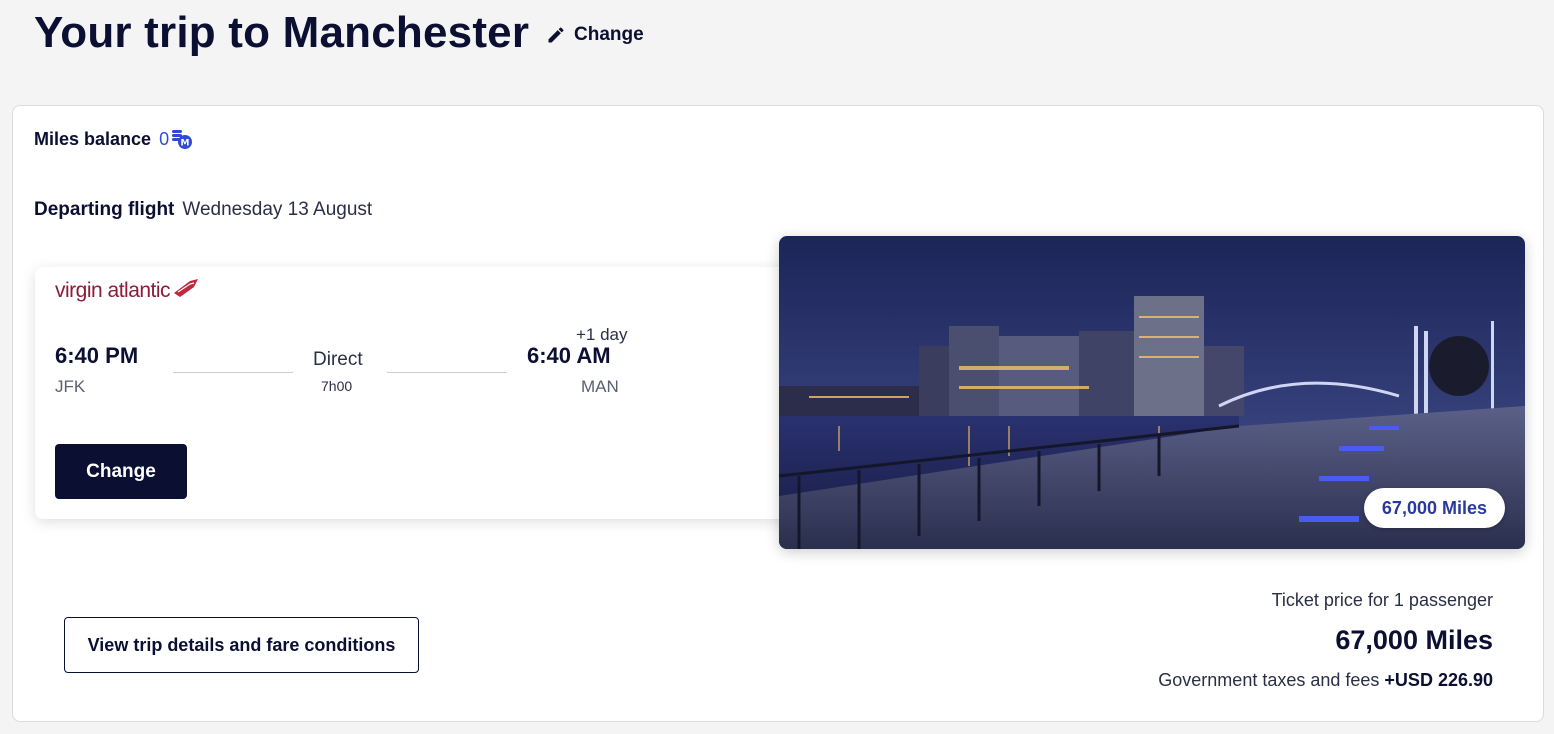 Image resolution: width=1554 pixels, height=734 pixels. What do you see at coordinates (1269, 680) in the screenshot?
I see `taxes-label: Government taxes and fees` at bounding box center [1269, 680].